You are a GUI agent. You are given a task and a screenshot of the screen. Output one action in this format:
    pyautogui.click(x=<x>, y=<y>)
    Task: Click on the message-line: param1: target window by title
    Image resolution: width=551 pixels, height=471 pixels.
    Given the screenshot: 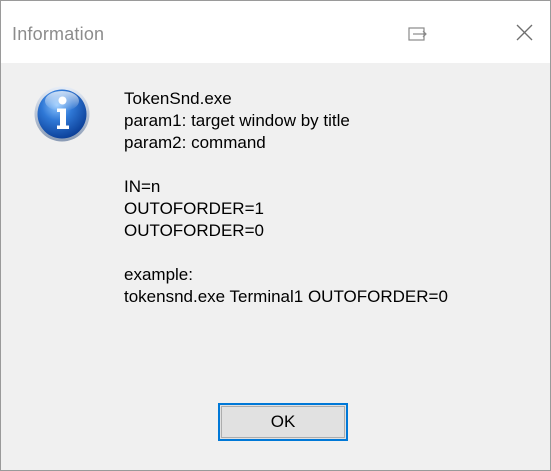 What is the action you would take?
    pyautogui.click(x=237, y=120)
    